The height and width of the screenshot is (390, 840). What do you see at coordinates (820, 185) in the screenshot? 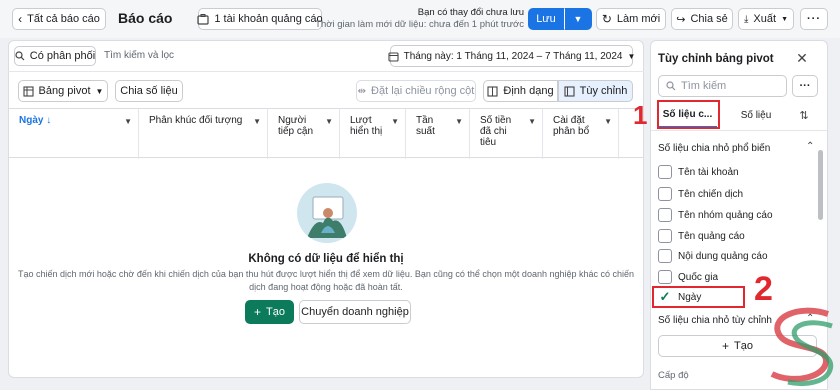
I see `side-panel-scrollbar` at bounding box center [820, 185].